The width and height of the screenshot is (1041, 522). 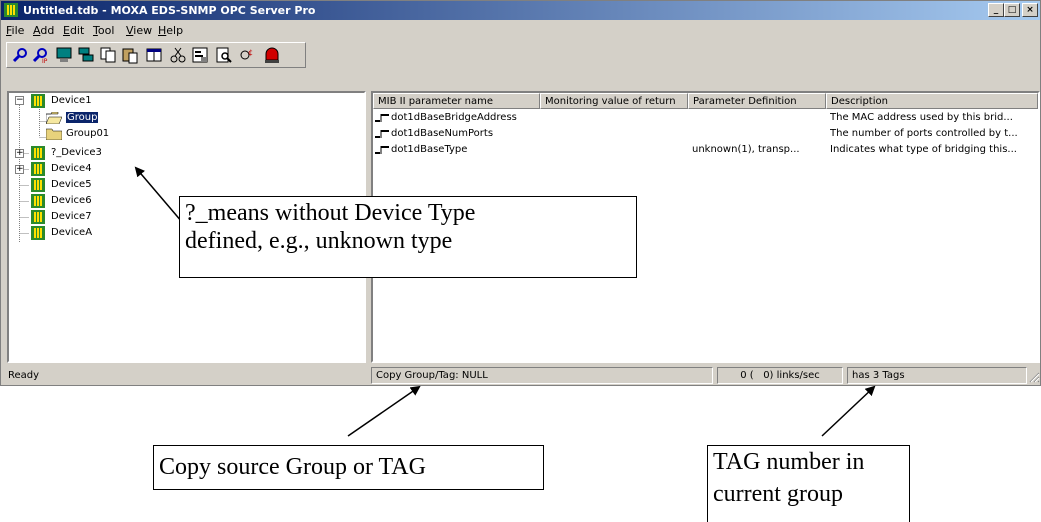 What do you see at coordinates (778, 494) in the screenshot?
I see `callout-line: current group` at bounding box center [778, 494].